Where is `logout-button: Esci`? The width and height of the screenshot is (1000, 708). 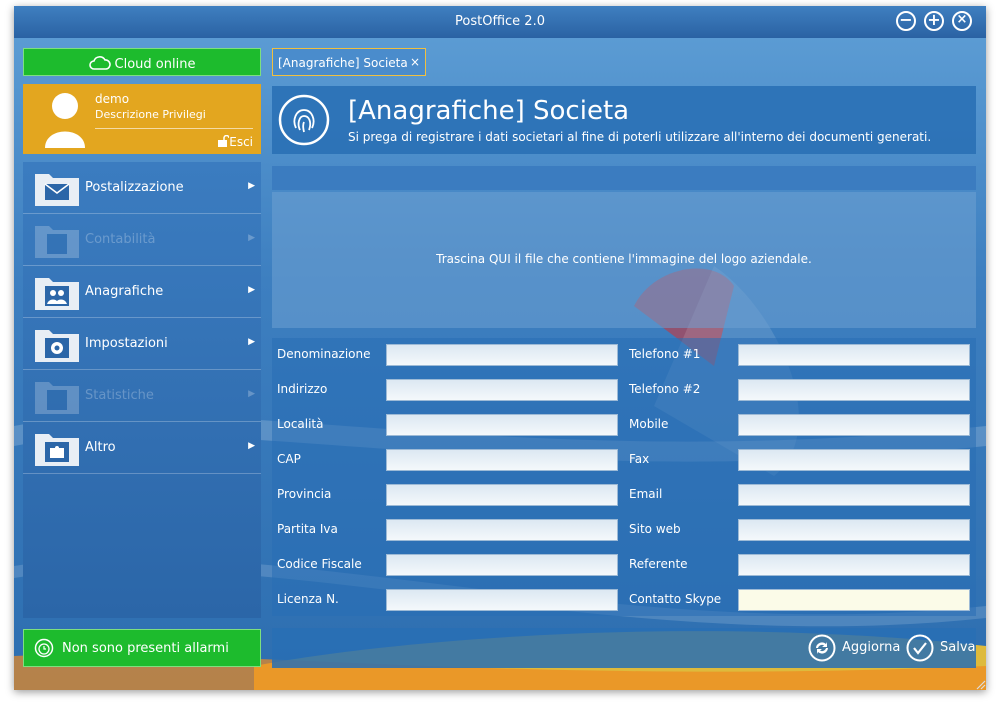 logout-button: Esci is located at coordinates (235, 141).